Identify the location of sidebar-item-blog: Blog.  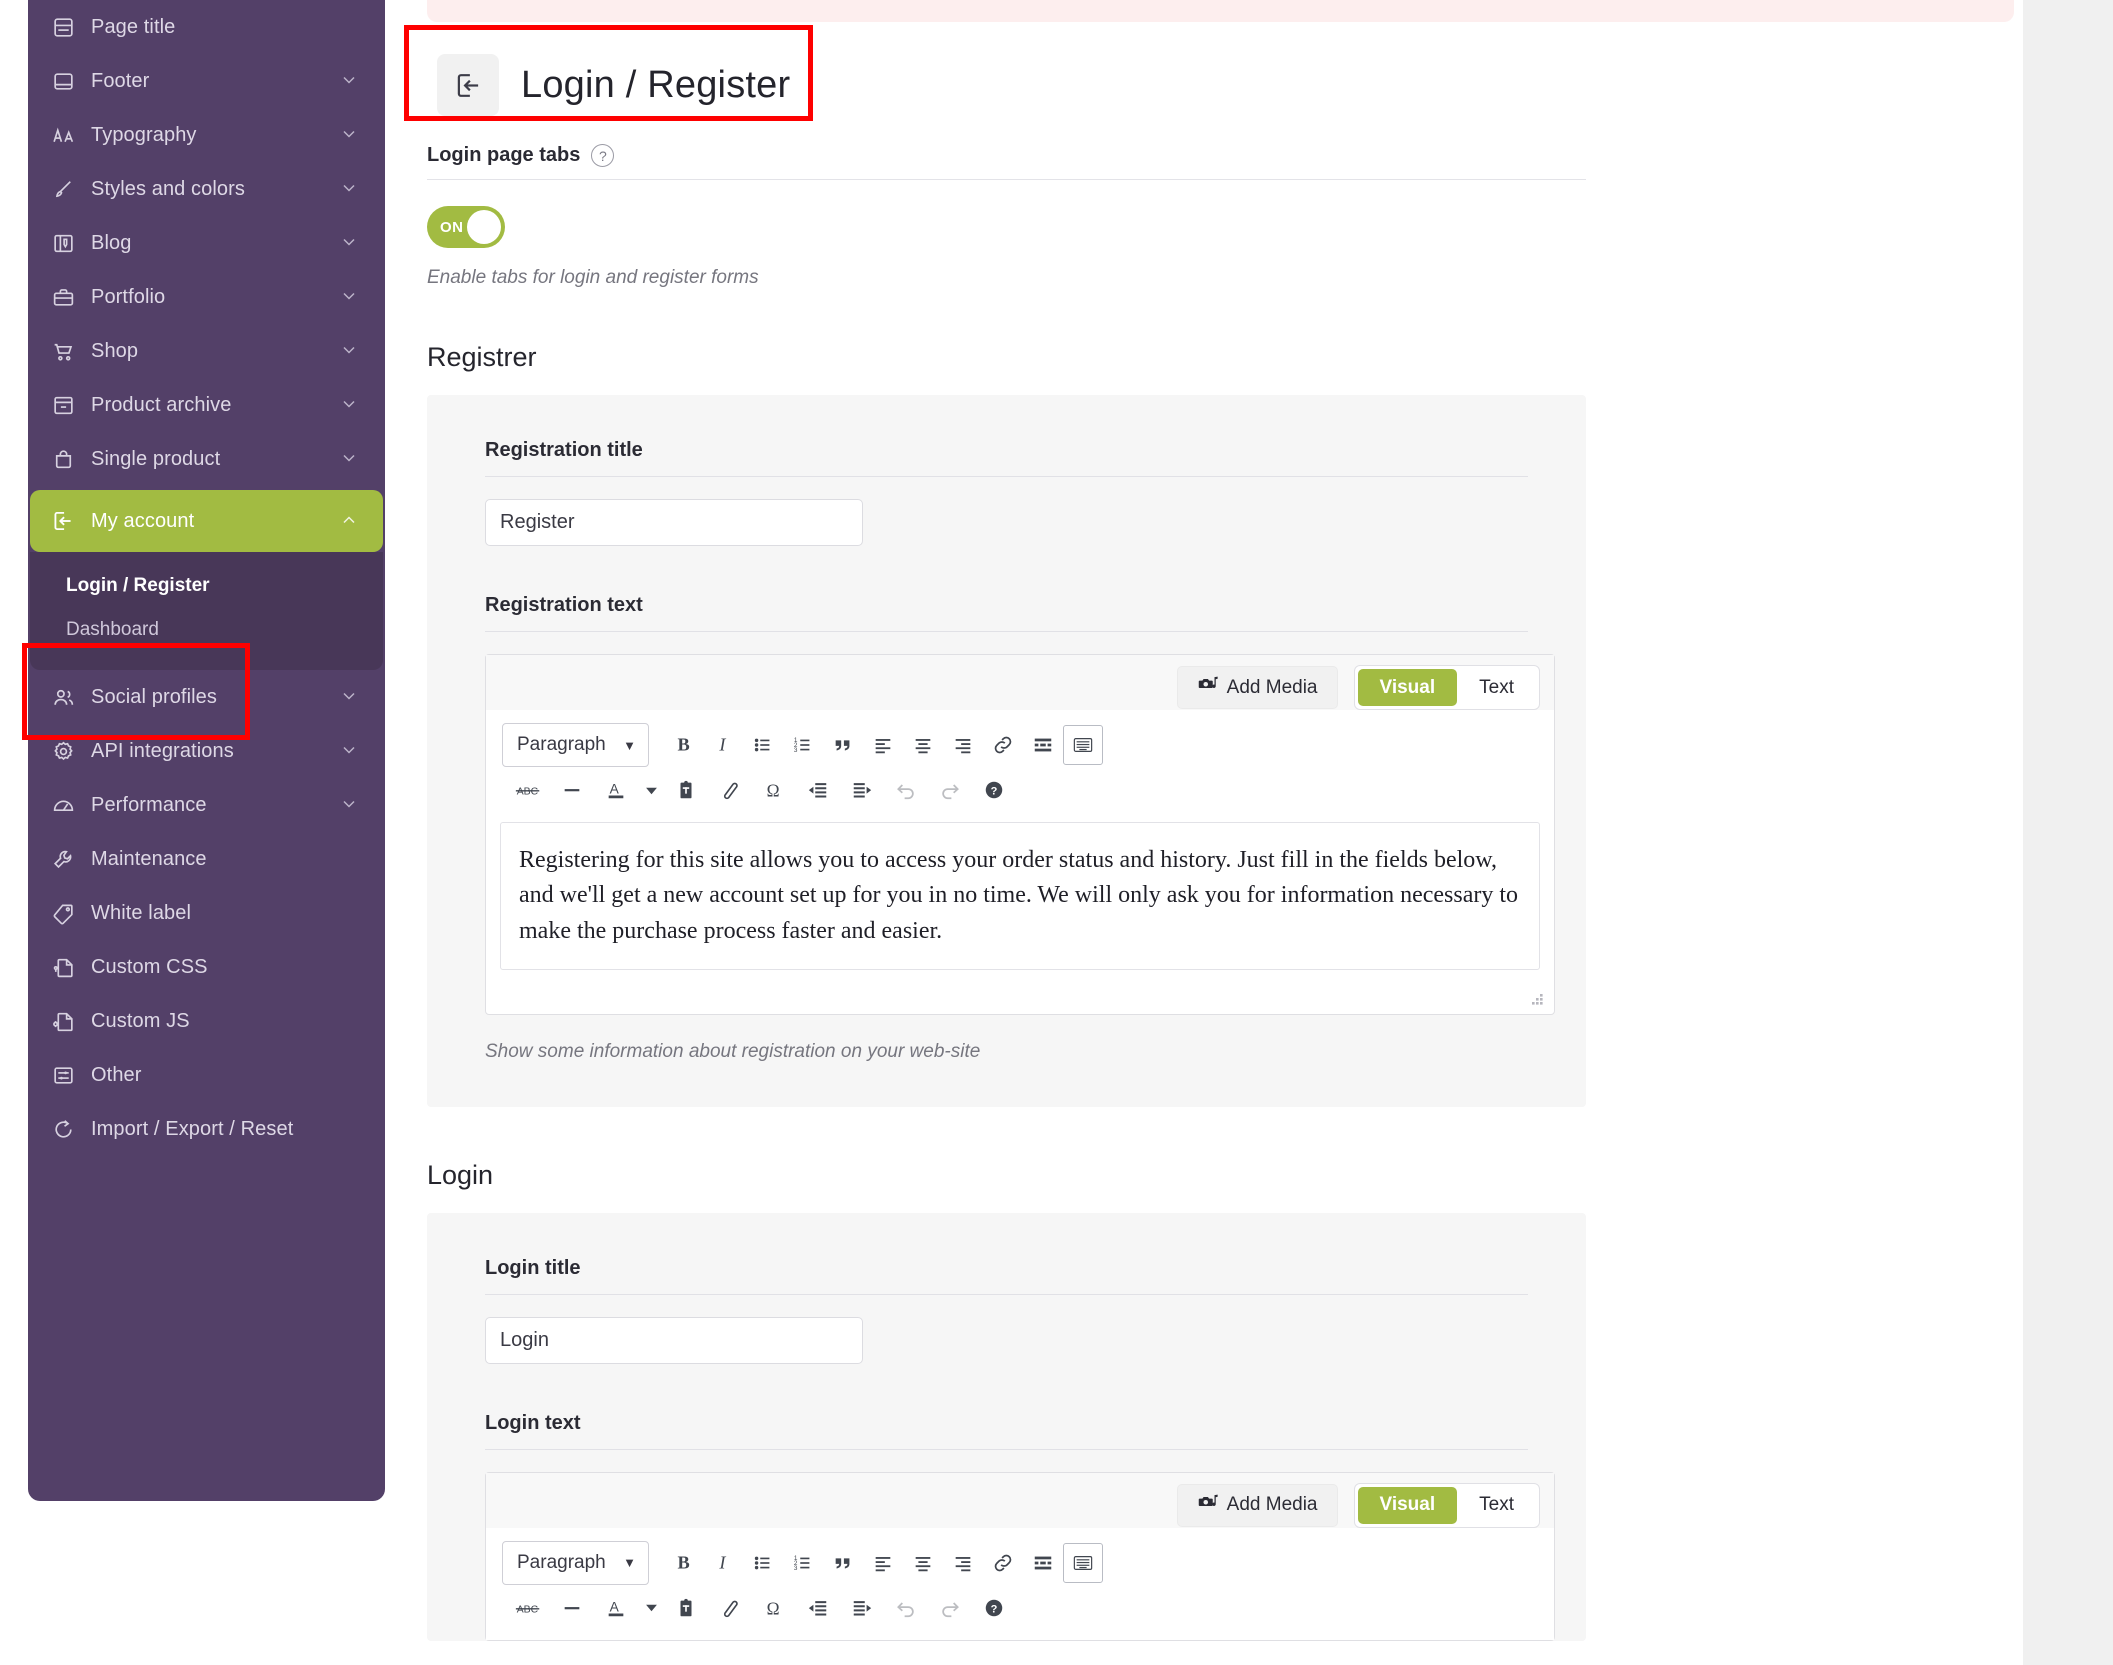
(206, 243).